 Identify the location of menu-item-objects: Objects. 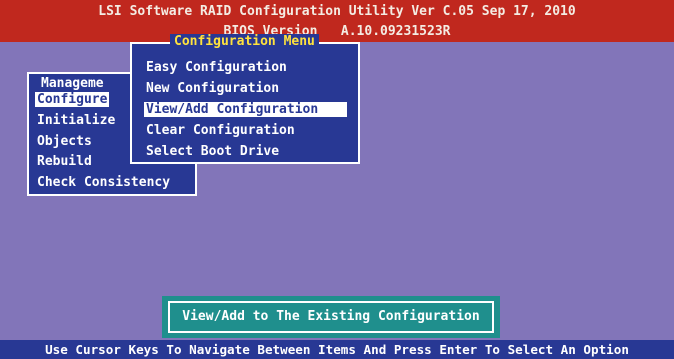
(64, 141).